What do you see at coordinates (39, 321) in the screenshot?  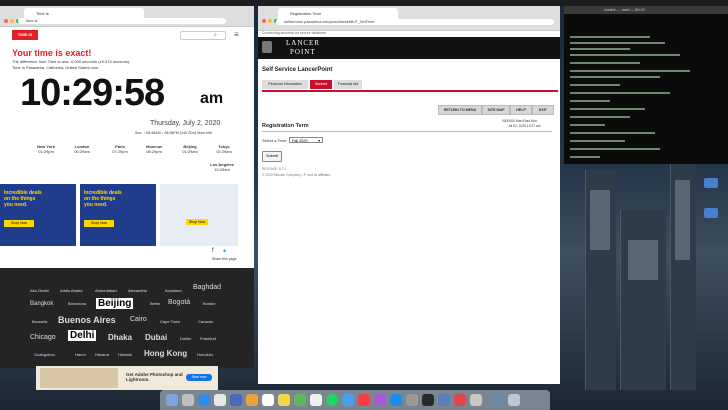 I see `city-link: Brussels` at bounding box center [39, 321].